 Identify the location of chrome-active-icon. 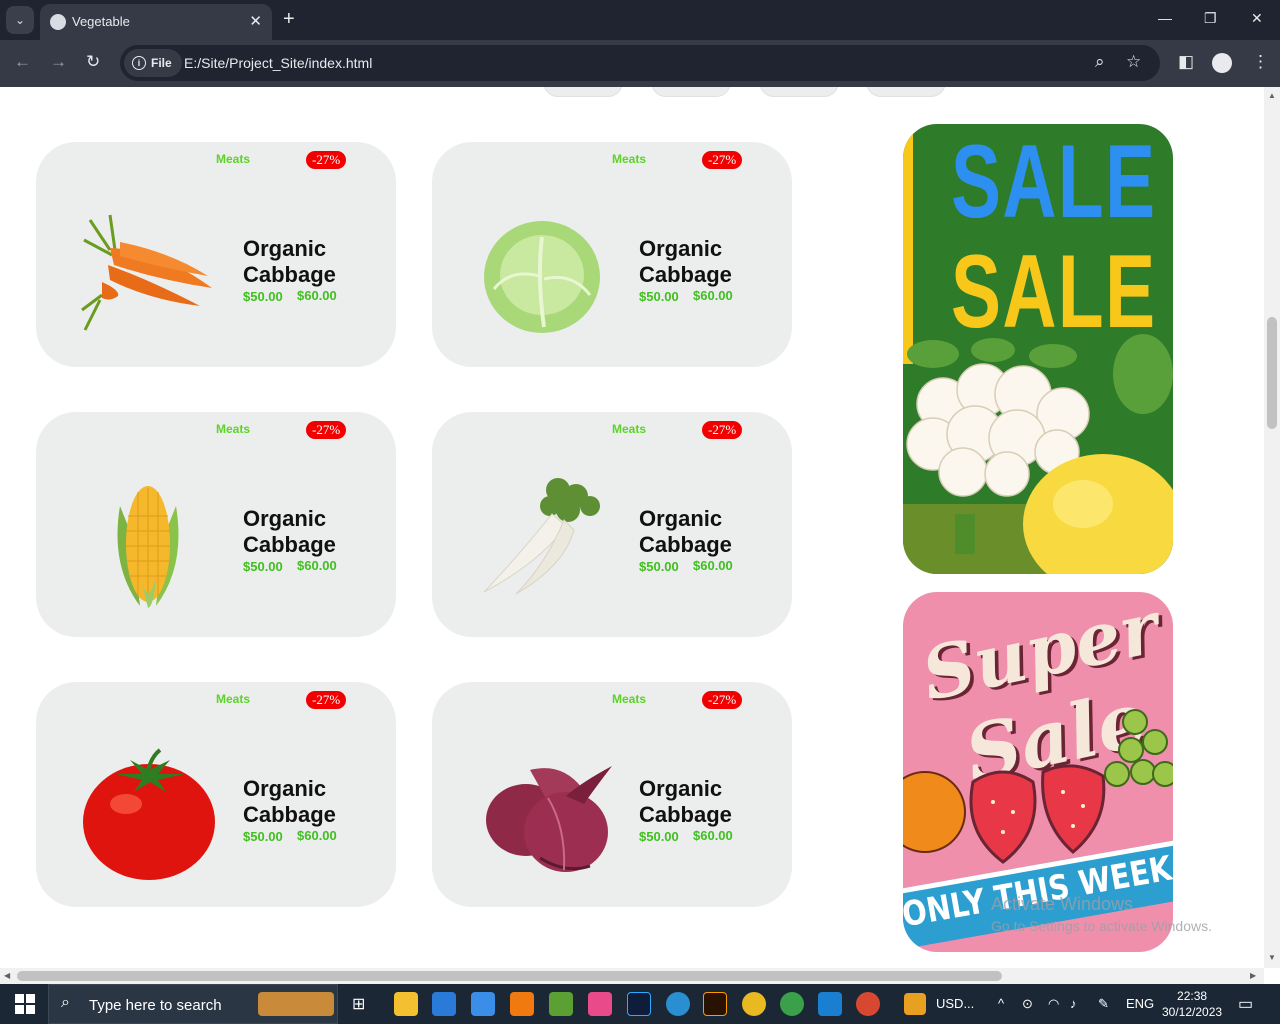
(868, 1004).